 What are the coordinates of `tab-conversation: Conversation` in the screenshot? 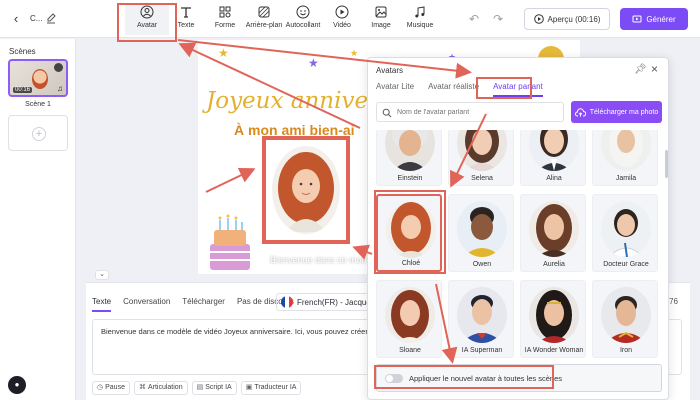 It's located at (146, 304).